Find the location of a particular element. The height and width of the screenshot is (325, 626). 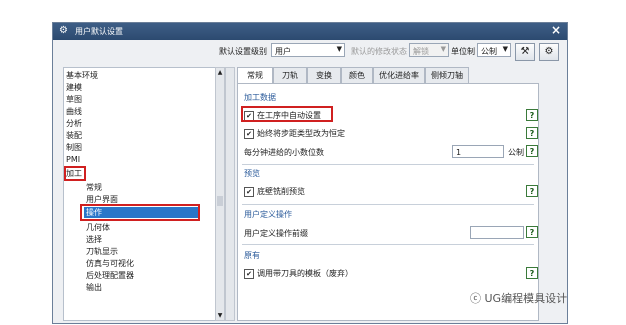

level-select: 用户 ▼ is located at coordinates (308, 50).